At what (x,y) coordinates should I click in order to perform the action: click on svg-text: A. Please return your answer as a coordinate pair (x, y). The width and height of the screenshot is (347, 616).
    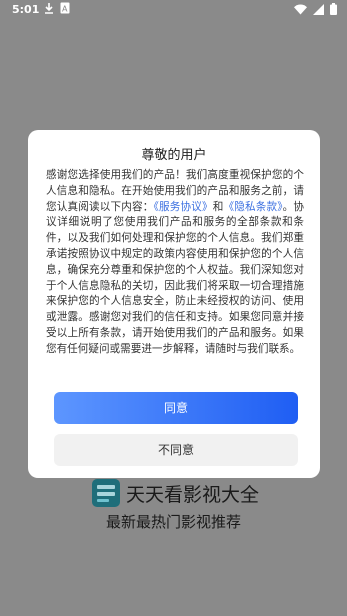
    Looking at the image, I should click on (65, 9).